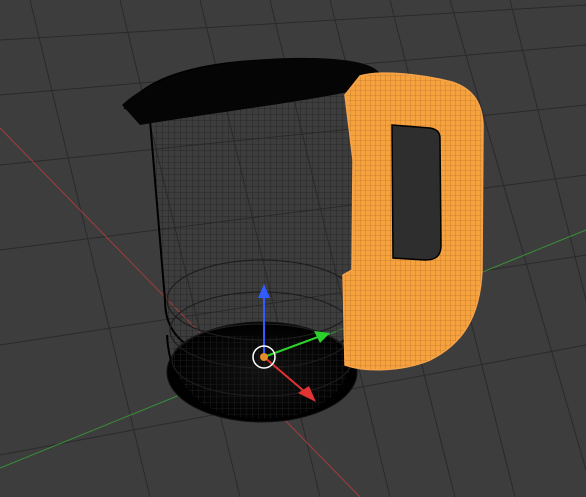 The image size is (586, 497). What do you see at coordinates (413, 221) in the screenshot?
I see `jug-handle-wireframe` at bounding box center [413, 221].